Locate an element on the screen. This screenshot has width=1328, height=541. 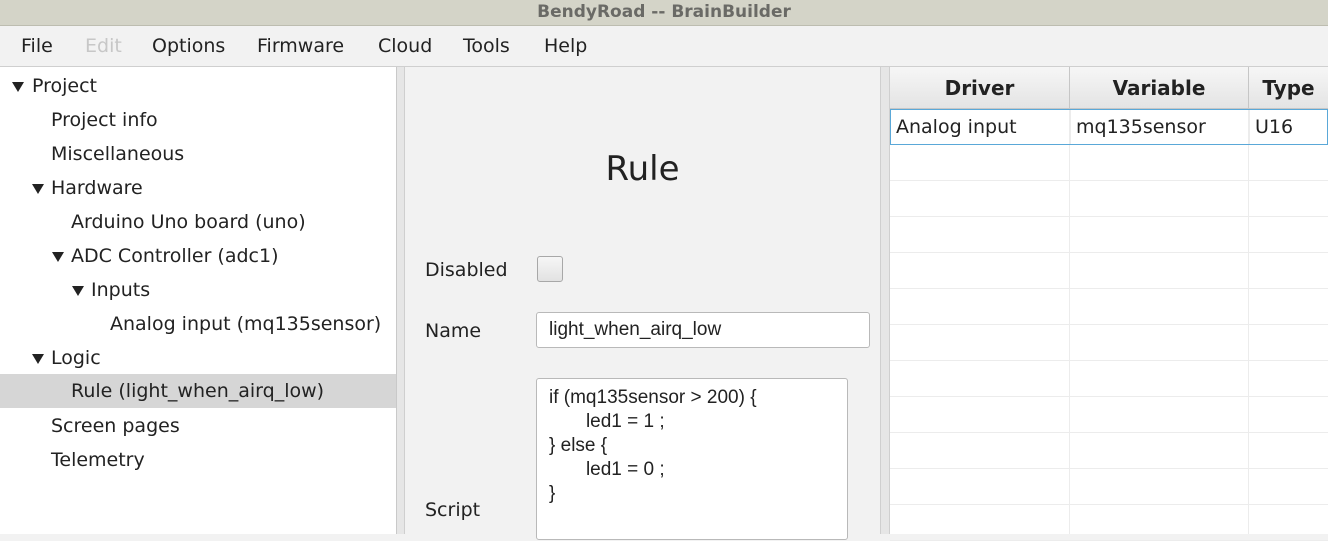
table-cell-type: U16 is located at coordinates (1288, 127).